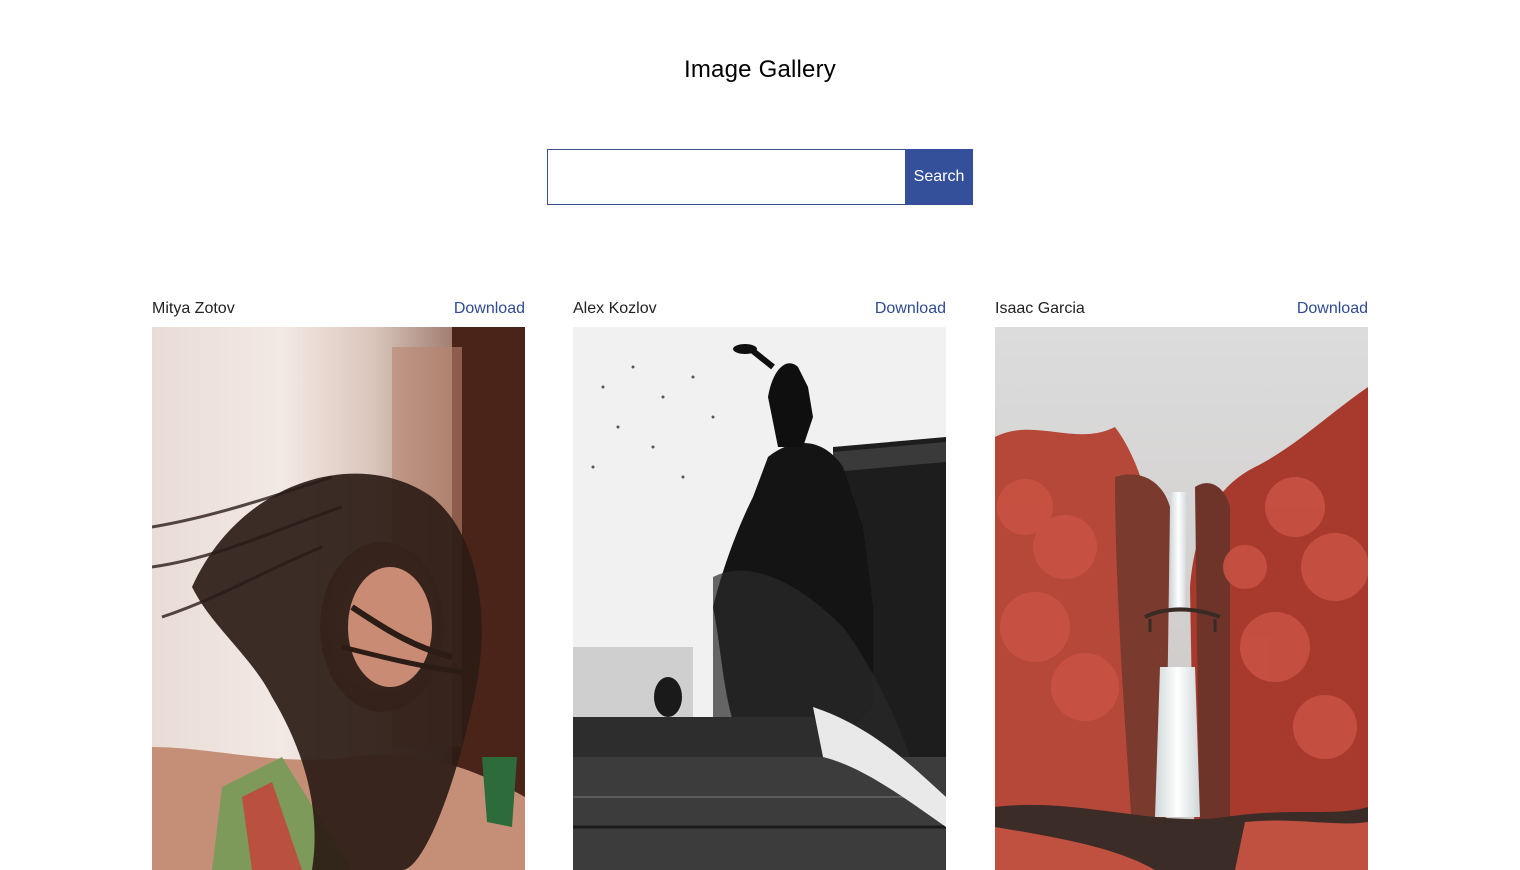 Image resolution: width=1520 pixels, height=870 pixels. What do you see at coordinates (1181, 313) in the screenshot?
I see `card-header: Isaac Garcia Download` at bounding box center [1181, 313].